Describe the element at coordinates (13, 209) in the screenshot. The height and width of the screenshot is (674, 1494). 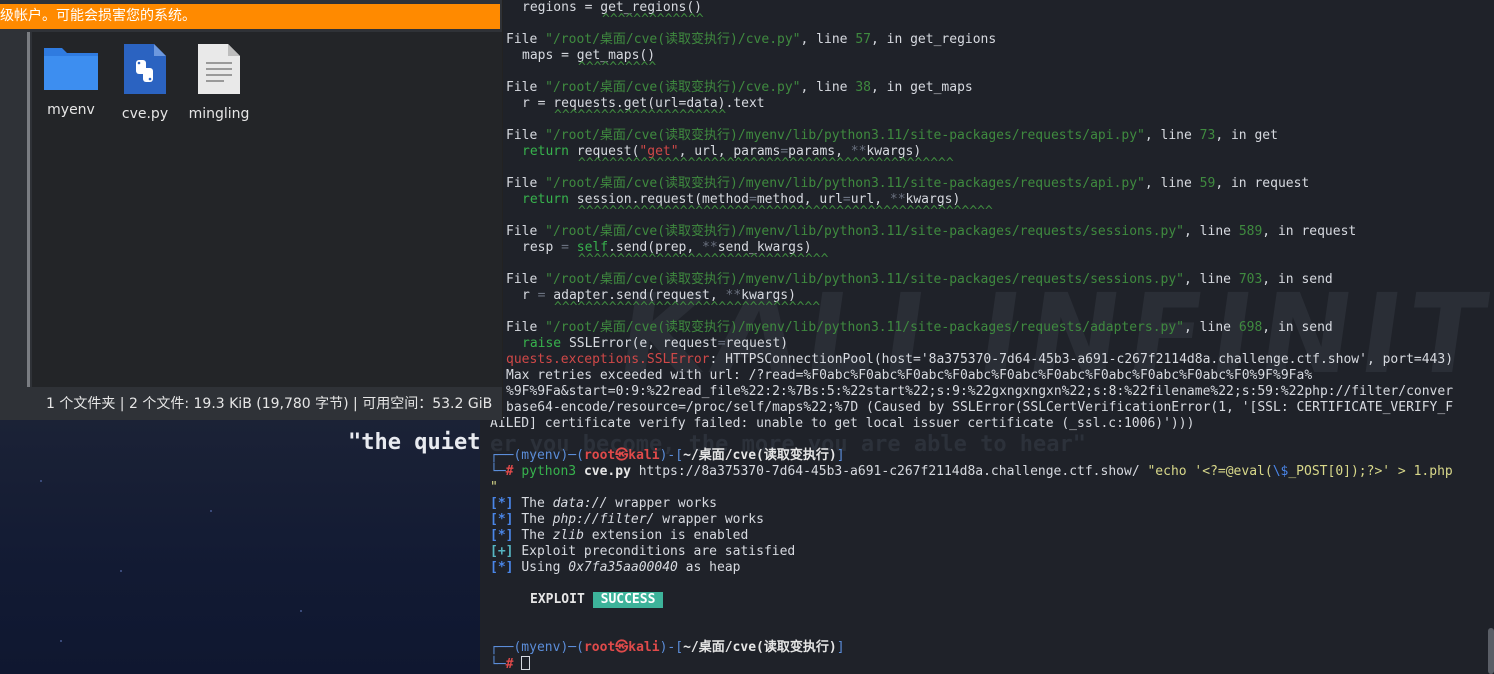
I see `side-pane` at that location.